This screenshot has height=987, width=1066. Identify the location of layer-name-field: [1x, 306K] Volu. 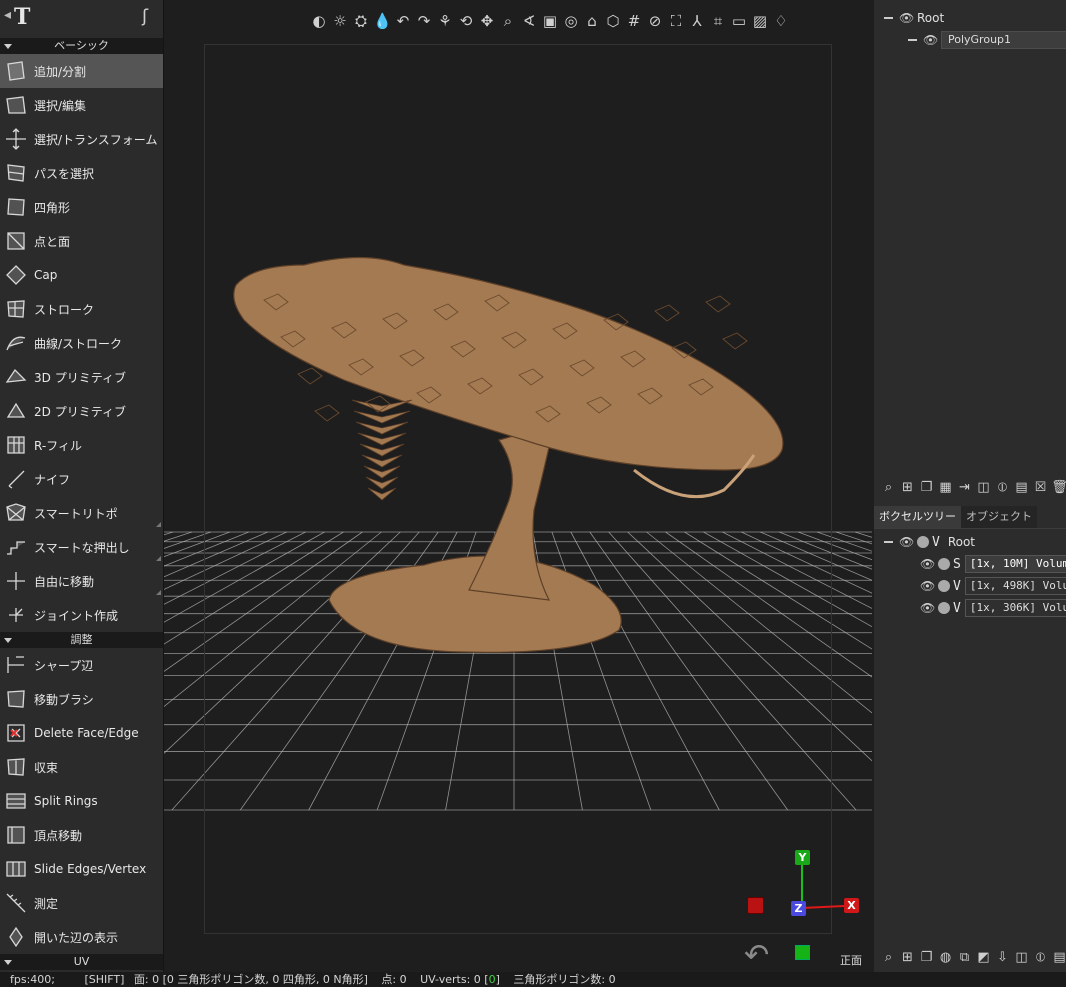
(1015, 608).